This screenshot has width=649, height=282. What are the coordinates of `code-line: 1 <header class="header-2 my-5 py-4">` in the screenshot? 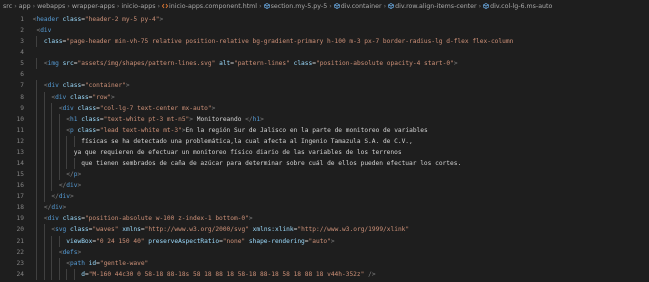 It's located at (324, 19).